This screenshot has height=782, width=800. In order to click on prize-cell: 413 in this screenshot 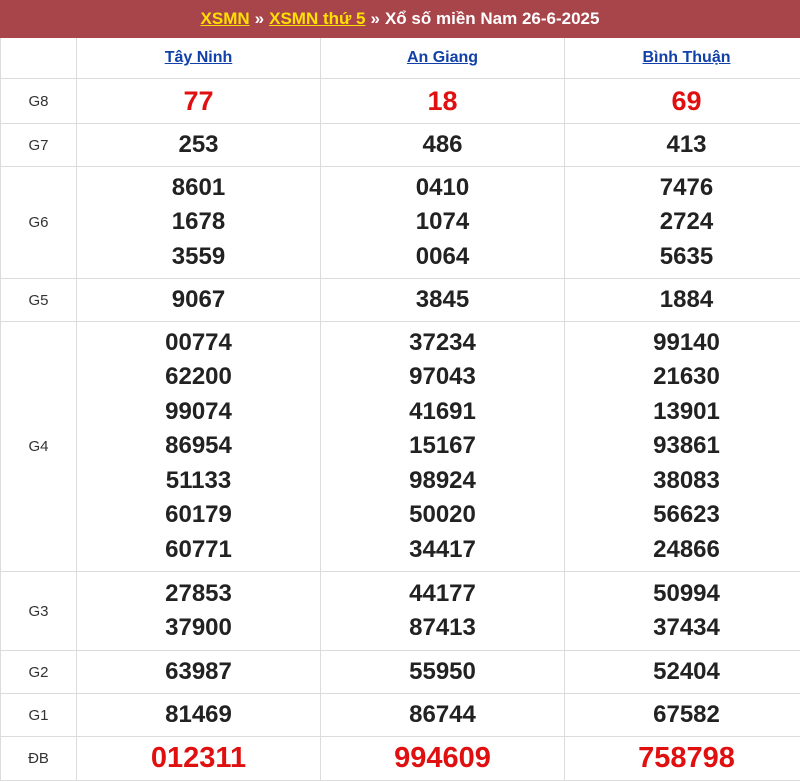, I will do `click(682, 145)`.